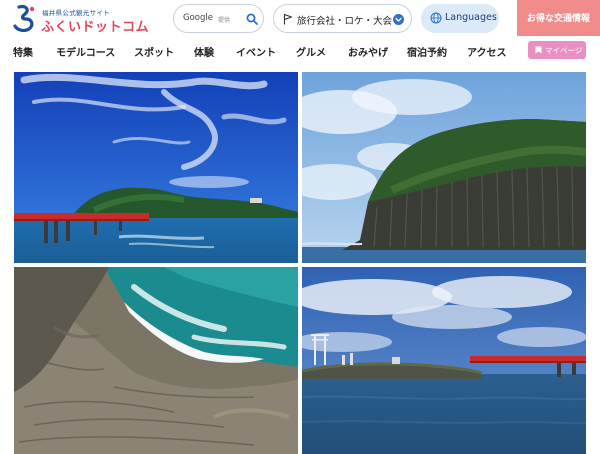 This screenshot has width=600, height=454. I want to click on languages-label: Languages, so click(471, 17).